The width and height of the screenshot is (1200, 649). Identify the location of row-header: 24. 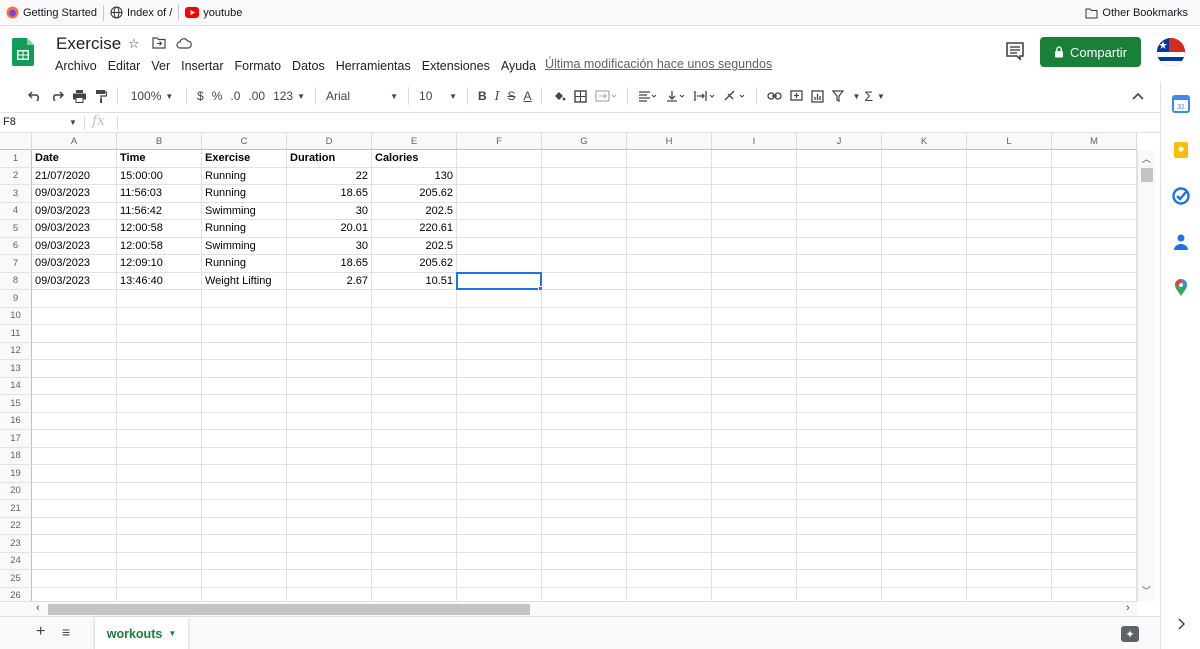
(16, 561).